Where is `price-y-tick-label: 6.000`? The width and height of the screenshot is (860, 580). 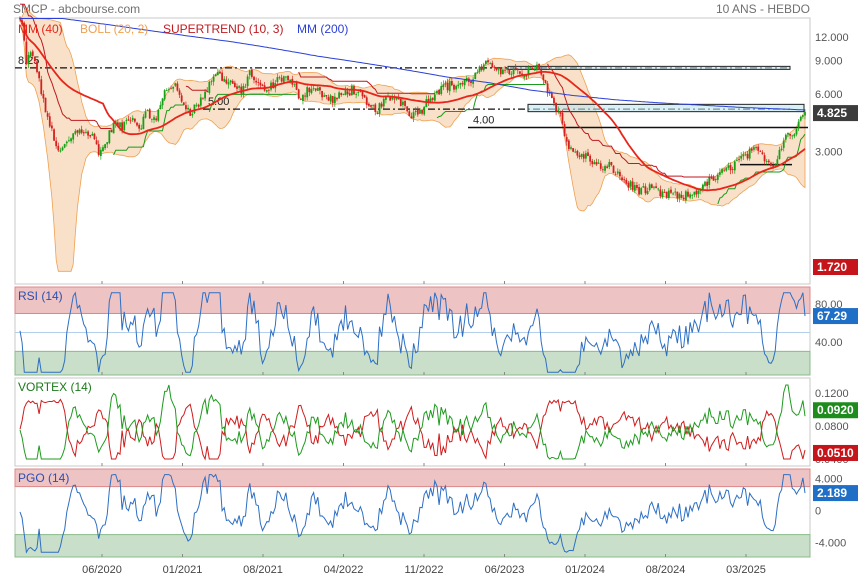
price-y-tick-label: 6.000 is located at coordinates (829, 95).